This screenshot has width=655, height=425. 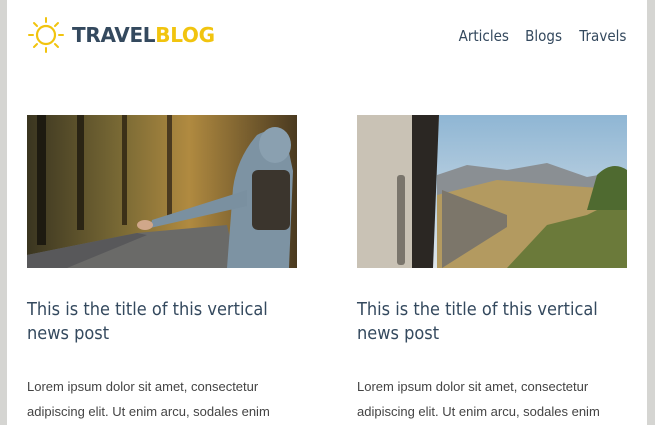 I want to click on logo-text-travel: TRAVEL, so click(x=114, y=35).